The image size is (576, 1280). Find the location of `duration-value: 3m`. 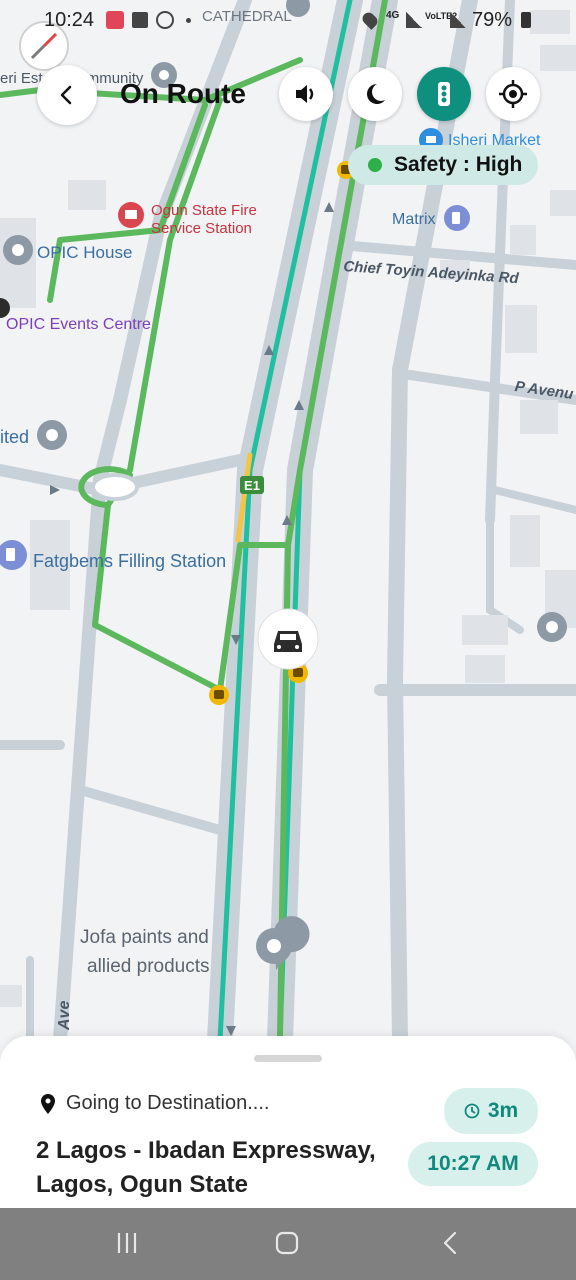

duration-value: 3m is located at coordinates (503, 1110).